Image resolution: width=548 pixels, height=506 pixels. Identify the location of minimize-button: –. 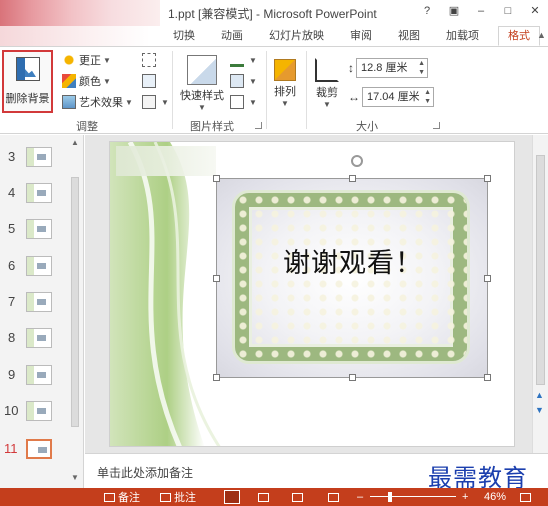
(481, 11).